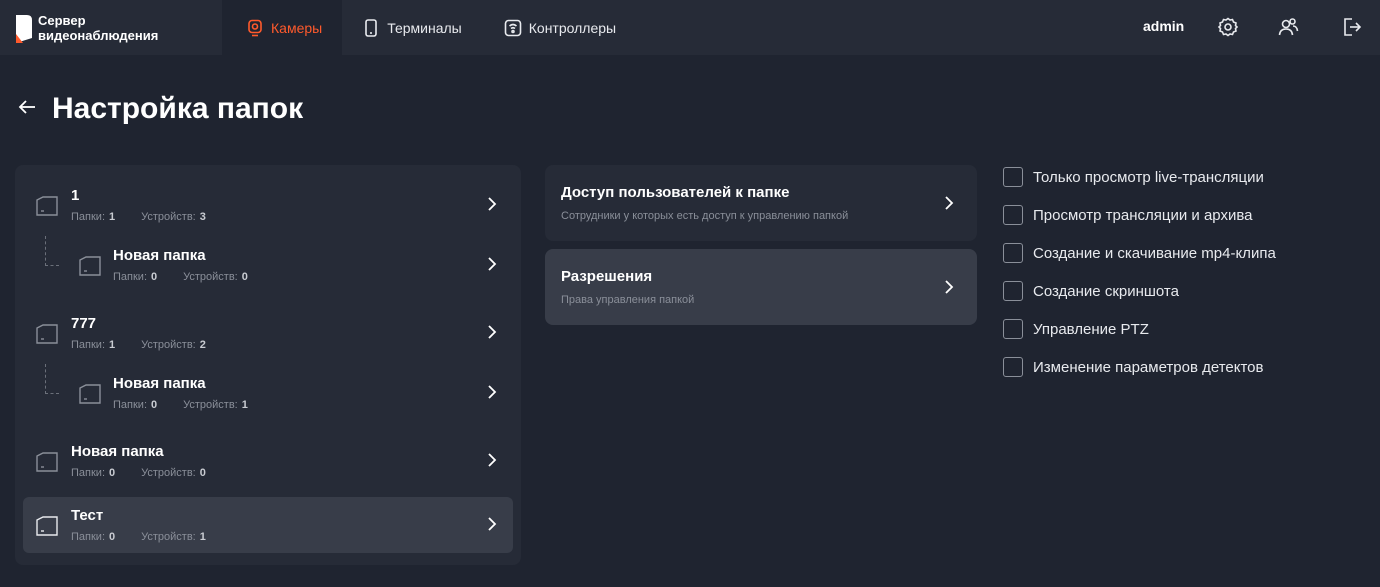 The image size is (1380, 587). I want to click on back-arrow-icon, so click(27, 107).